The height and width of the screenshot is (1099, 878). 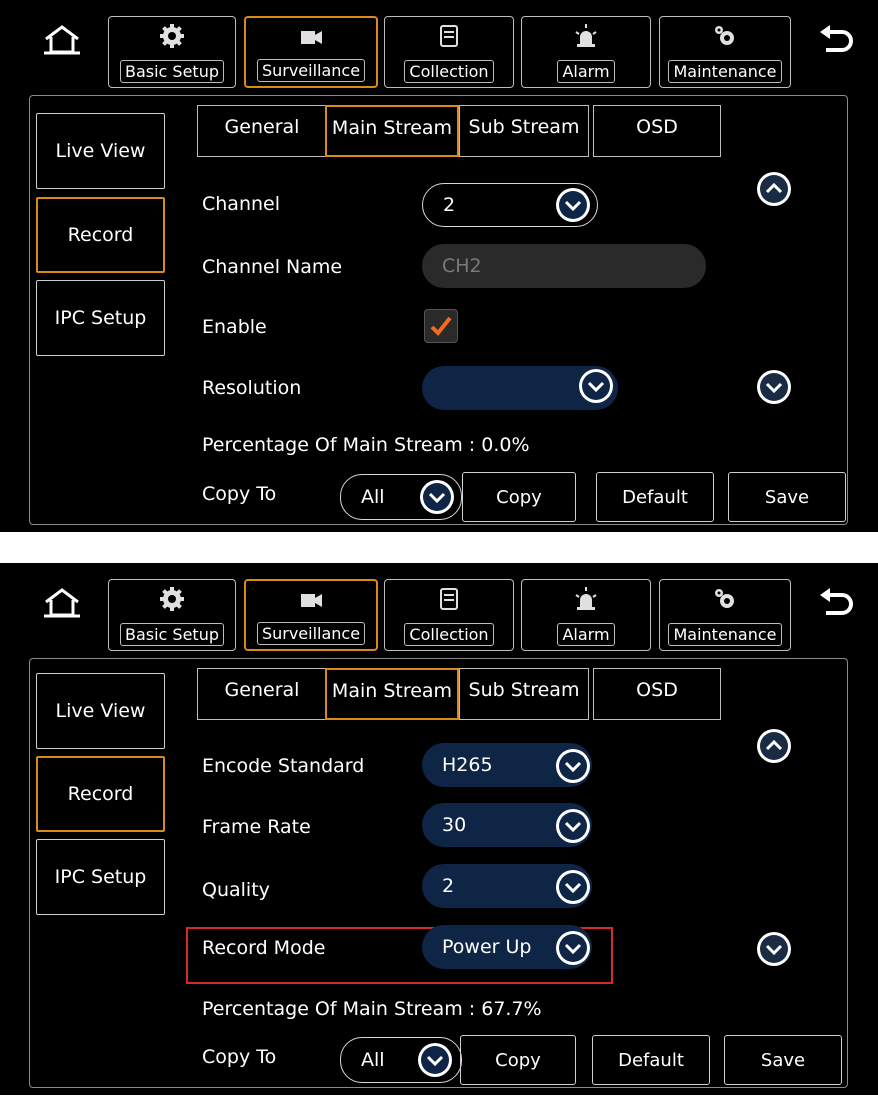 What do you see at coordinates (234, 327) in the screenshot?
I see `enable-label: Enable` at bounding box center [234, 327].